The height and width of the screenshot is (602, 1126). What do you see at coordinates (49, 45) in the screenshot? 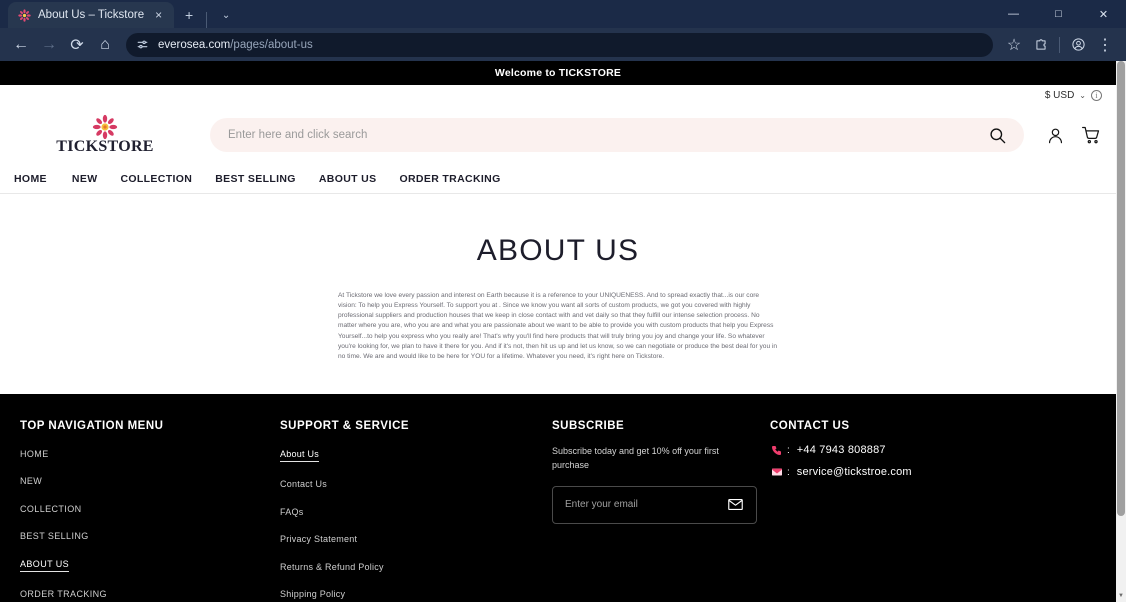
I see `forward-icon: →` at bounding box center [49, 45].